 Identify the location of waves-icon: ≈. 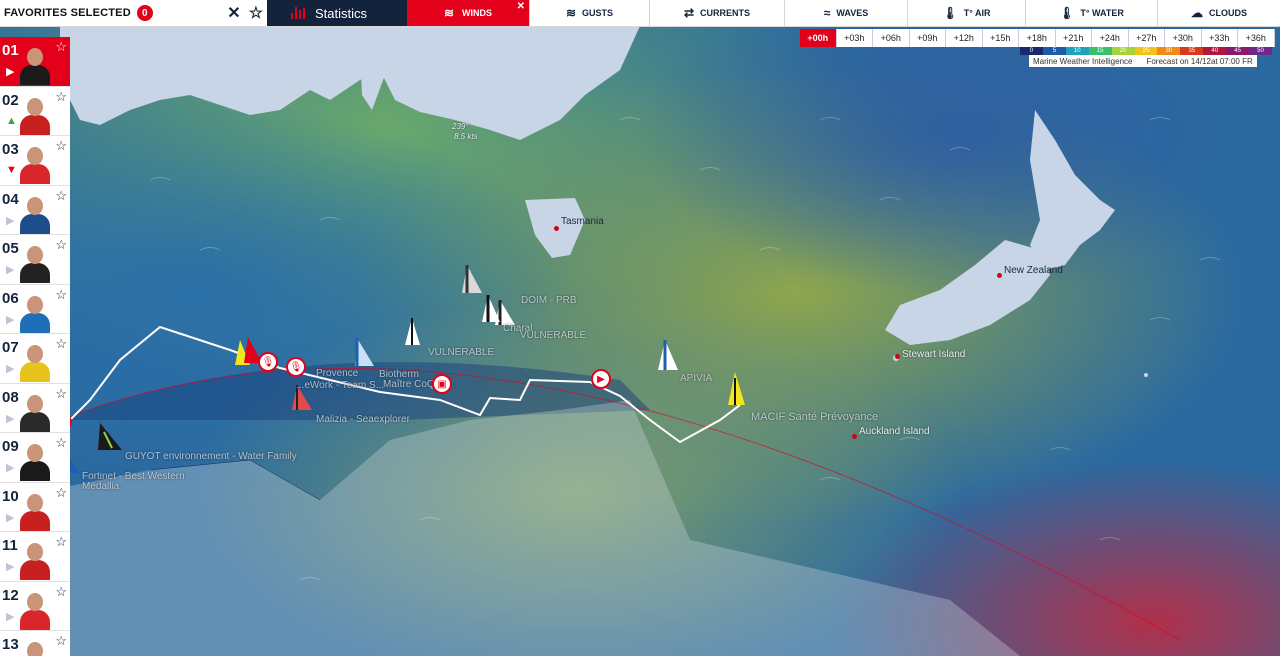
(827, 13).